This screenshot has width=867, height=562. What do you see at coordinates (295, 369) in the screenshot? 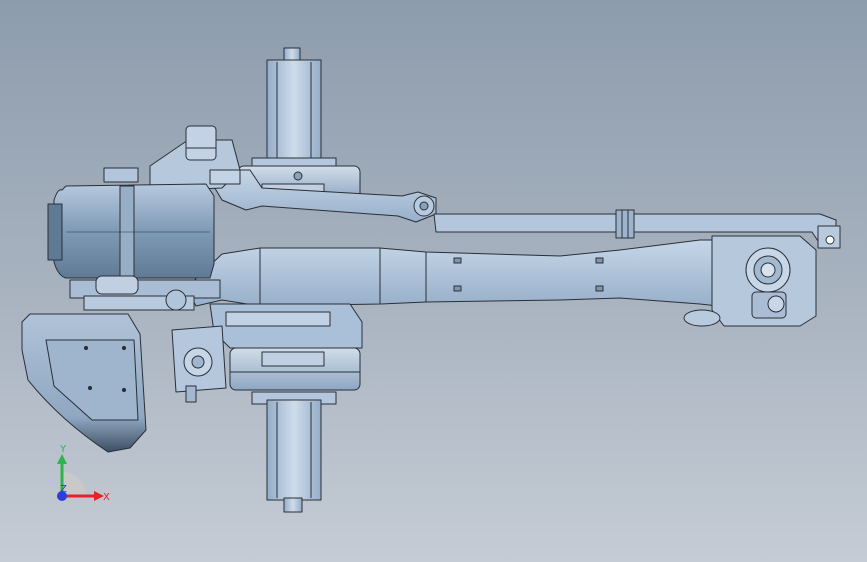
I see `lower-hub-disc` at bounding box center [295, 369].